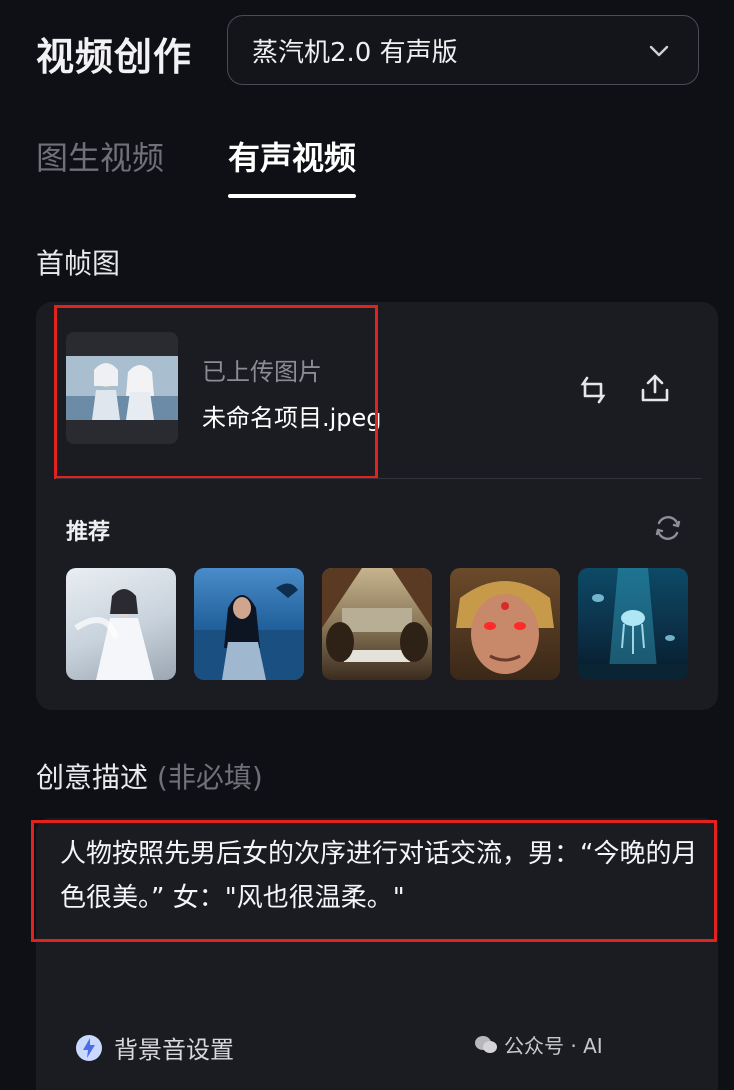 The height and width of the screenshot is (1090, 734). Describe the element at coordinates (292, 156) in the screenshot. I see `tab-sound-video: 有声视频` at that location.